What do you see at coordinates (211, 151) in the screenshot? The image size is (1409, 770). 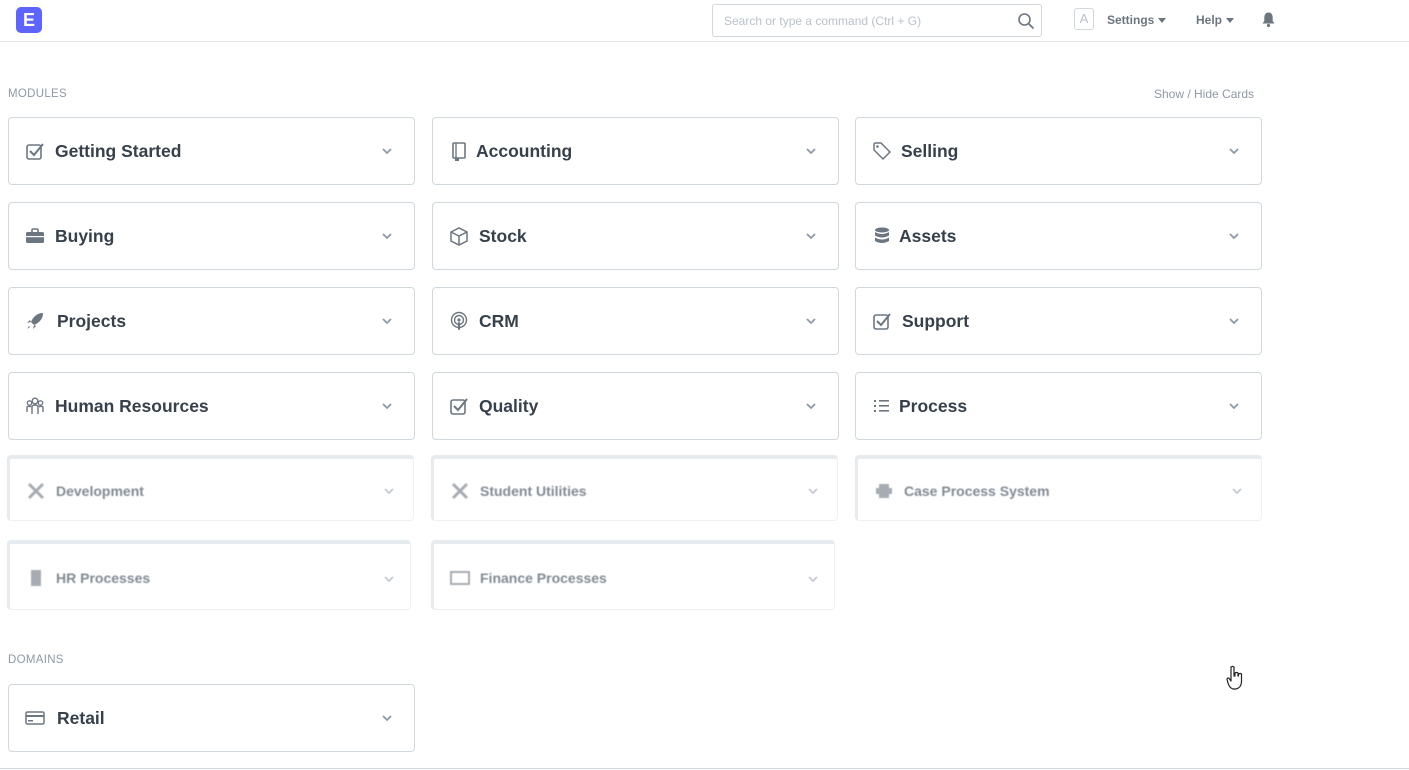 I see `module-card-getting-started: Getting Started` at bounding box center [211, 151].